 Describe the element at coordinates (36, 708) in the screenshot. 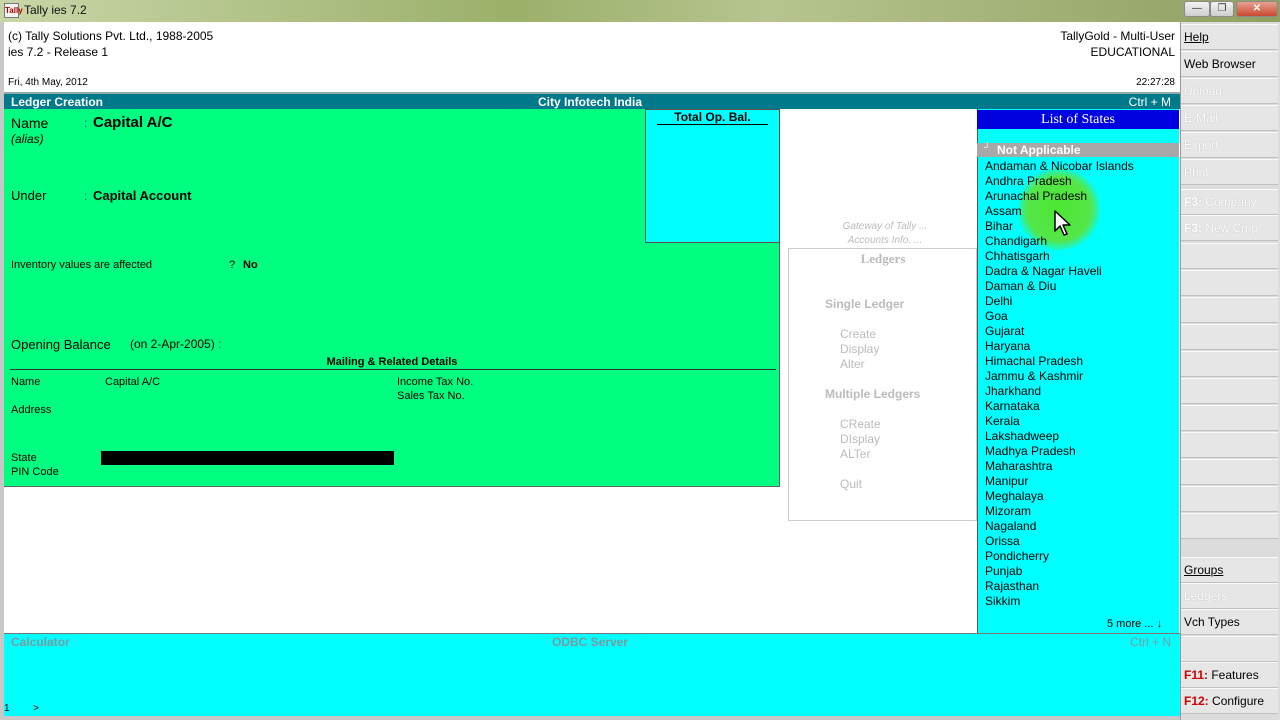

I see `calculator-prompt: >` at that location.